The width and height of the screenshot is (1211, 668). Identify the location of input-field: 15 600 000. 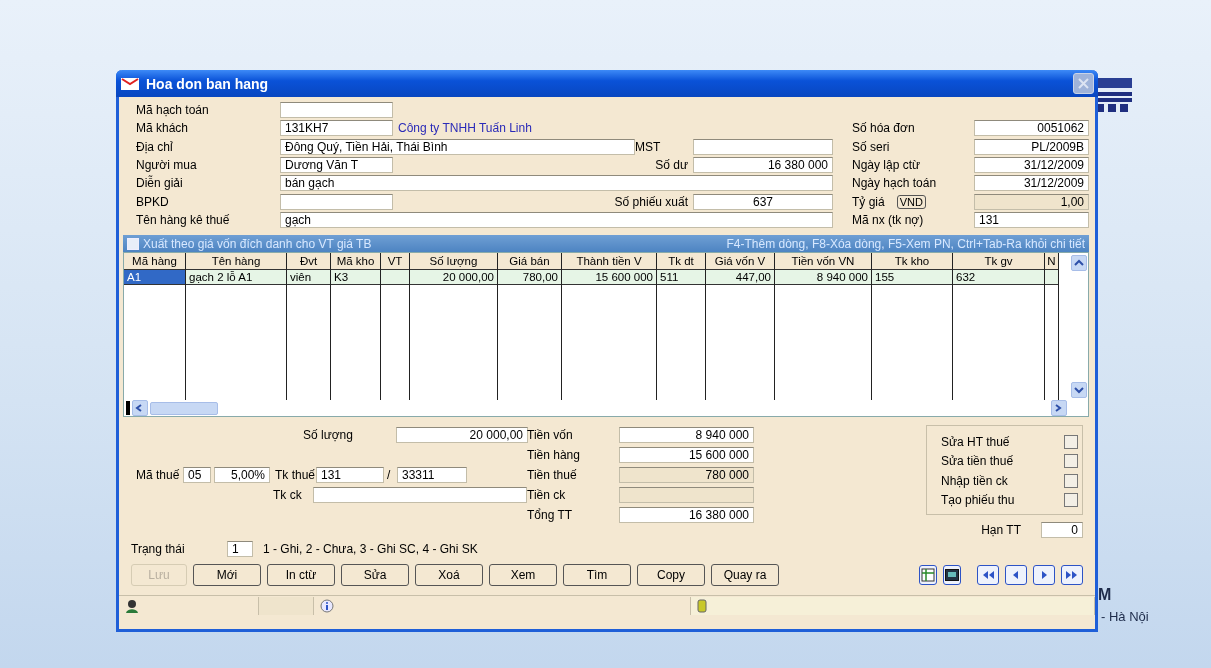
(686, 455).